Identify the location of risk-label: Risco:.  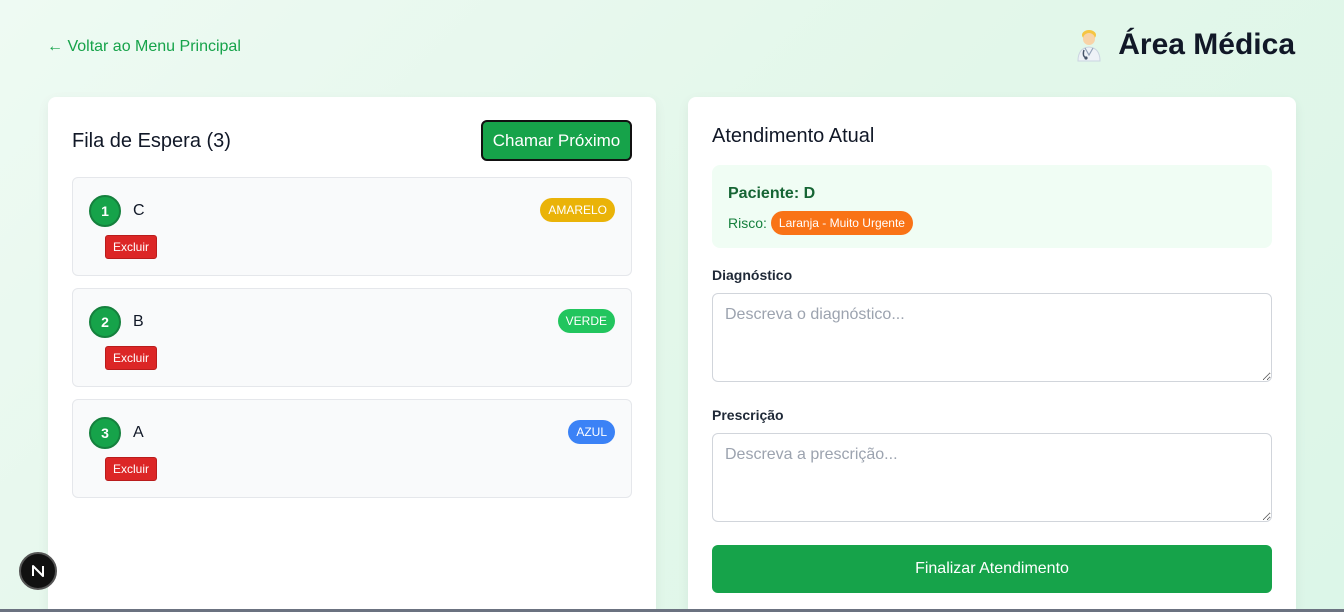
(747, 223).